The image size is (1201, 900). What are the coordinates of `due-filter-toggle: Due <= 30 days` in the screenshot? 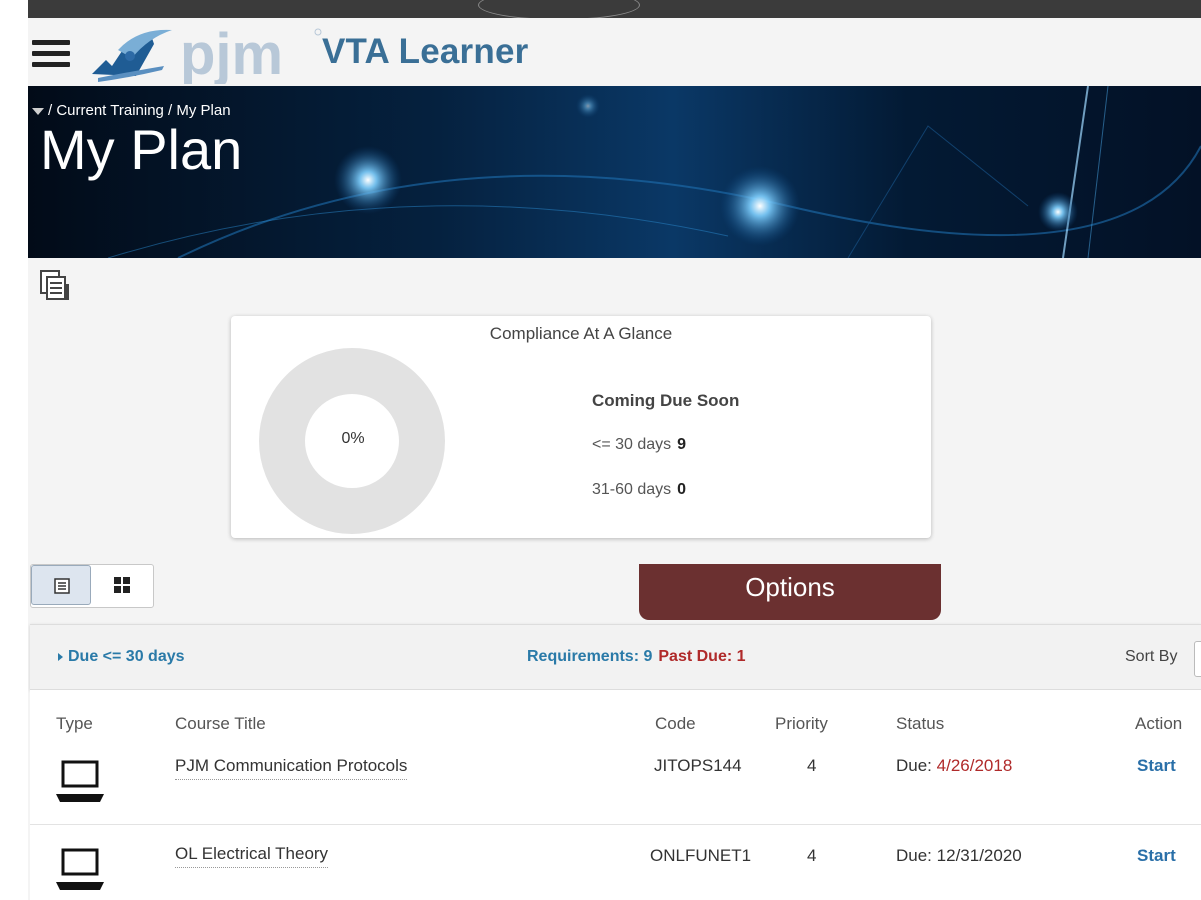 It's located at (121, 657).